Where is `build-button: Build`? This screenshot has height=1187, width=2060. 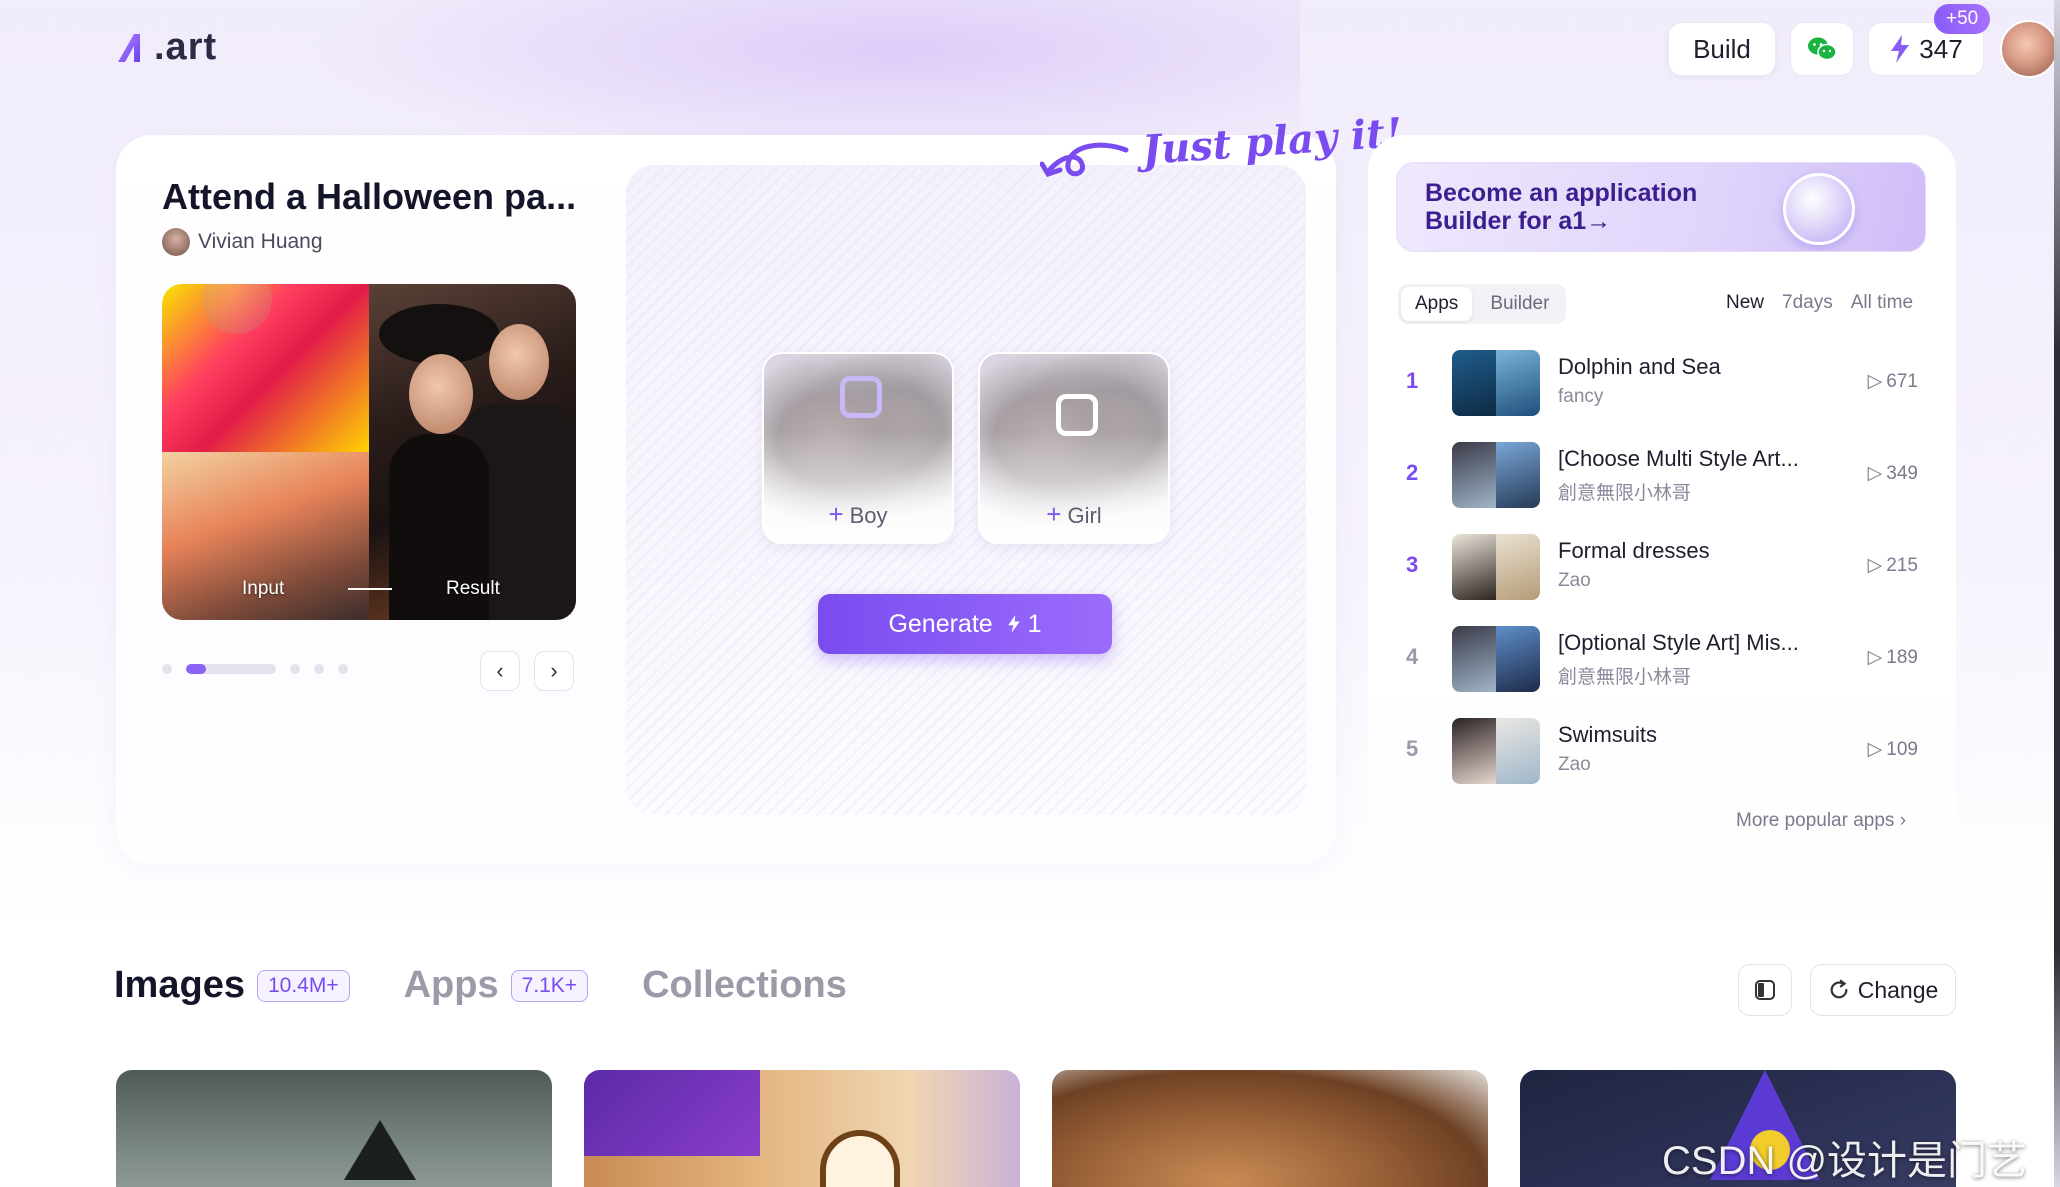 build-button: Build is located at coordinates (1722, 49).